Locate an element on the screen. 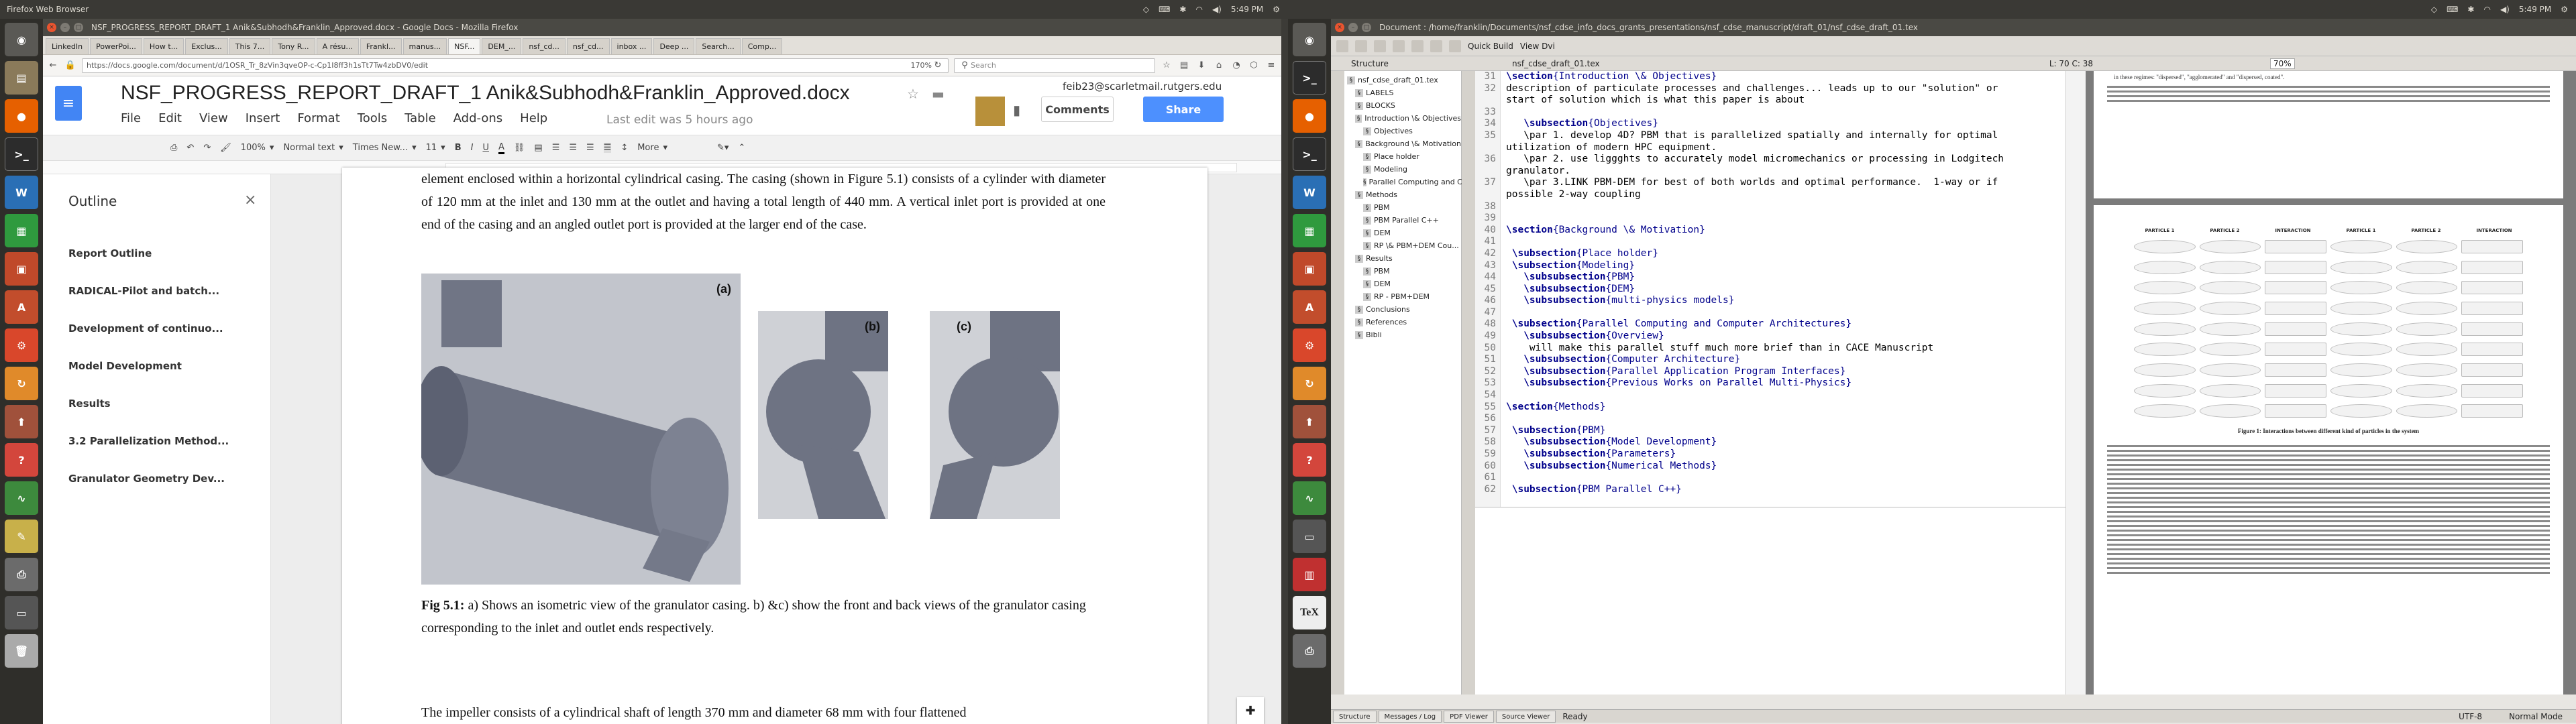  menu-view: View is located at coordinates (213, 118).